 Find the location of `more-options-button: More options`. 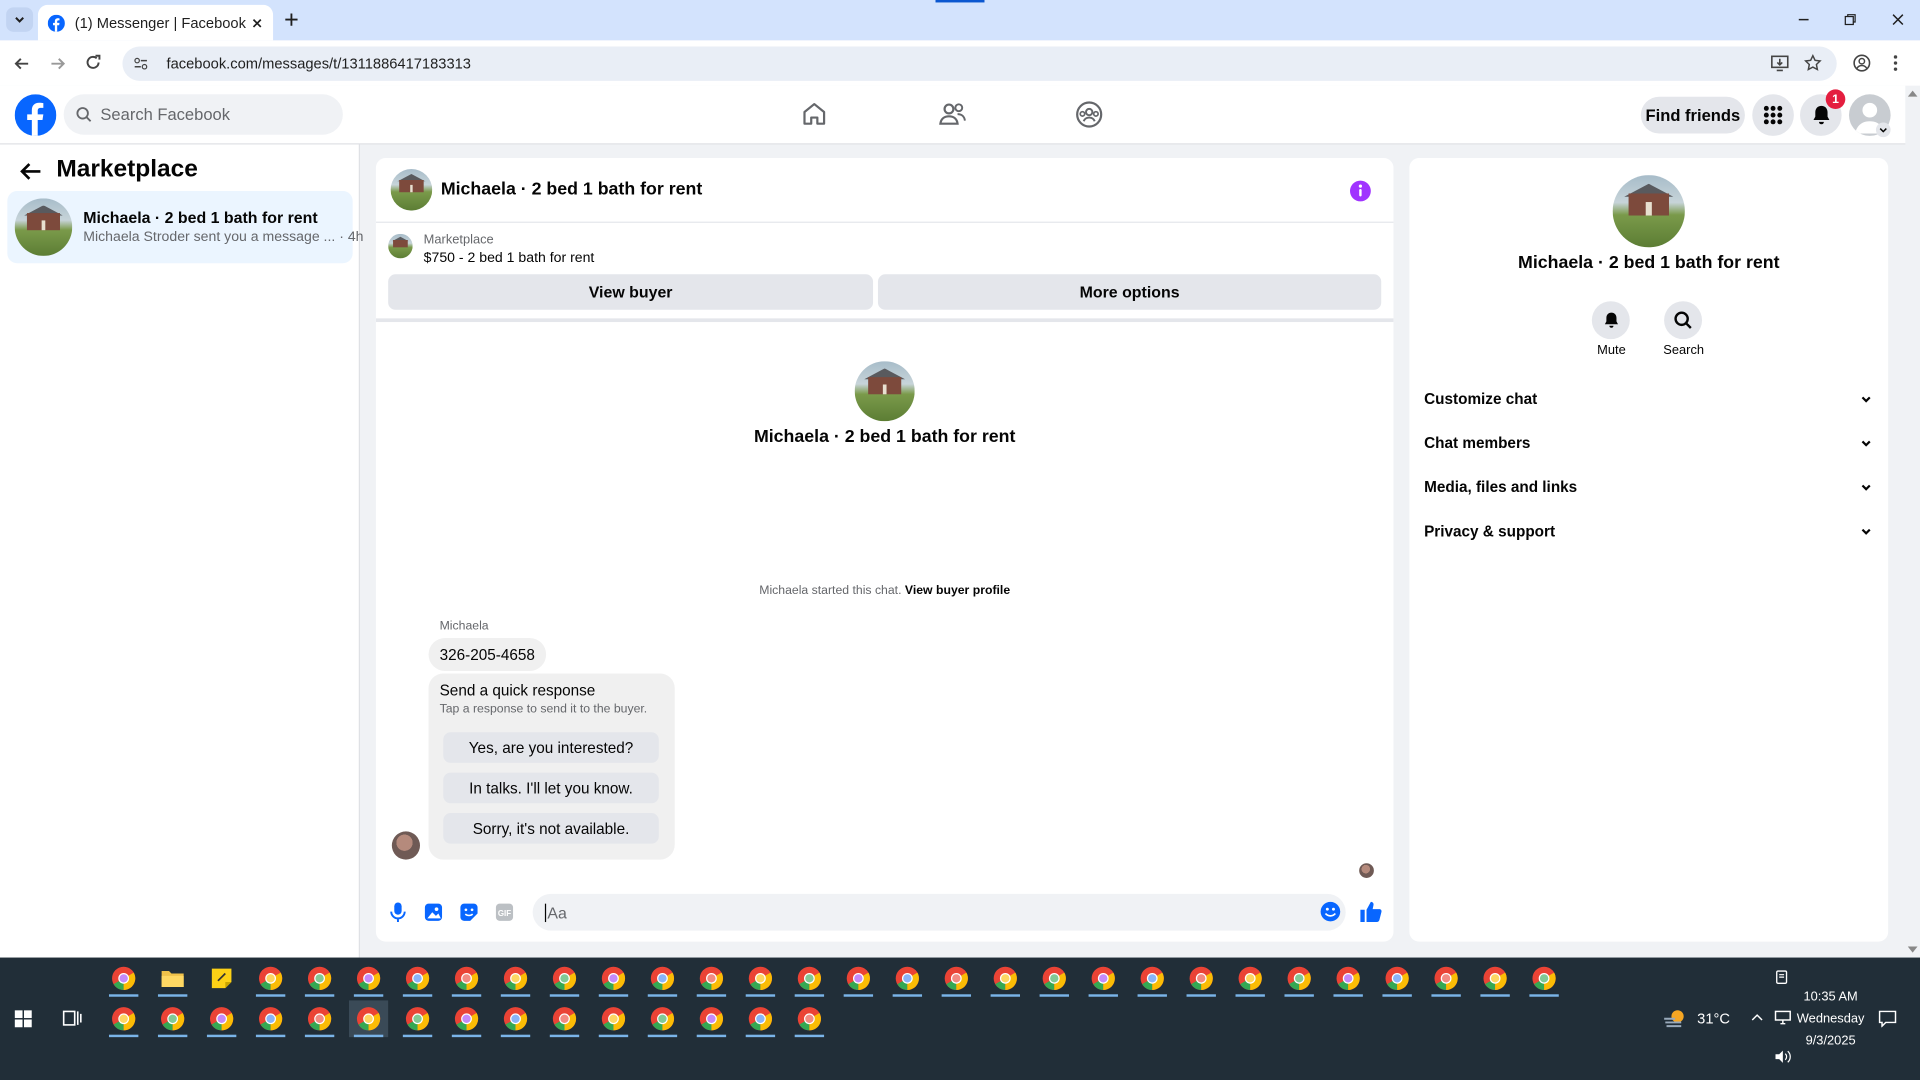

more-options-button: More options is located at coordinates (1129, 292).